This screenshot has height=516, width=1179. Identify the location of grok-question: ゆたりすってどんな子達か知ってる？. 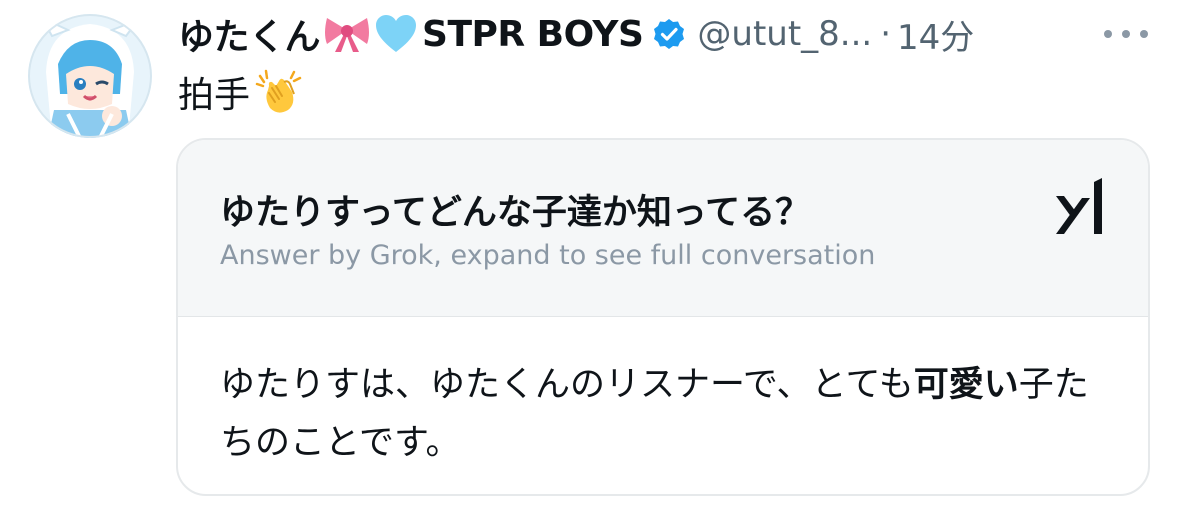
(515, 213).